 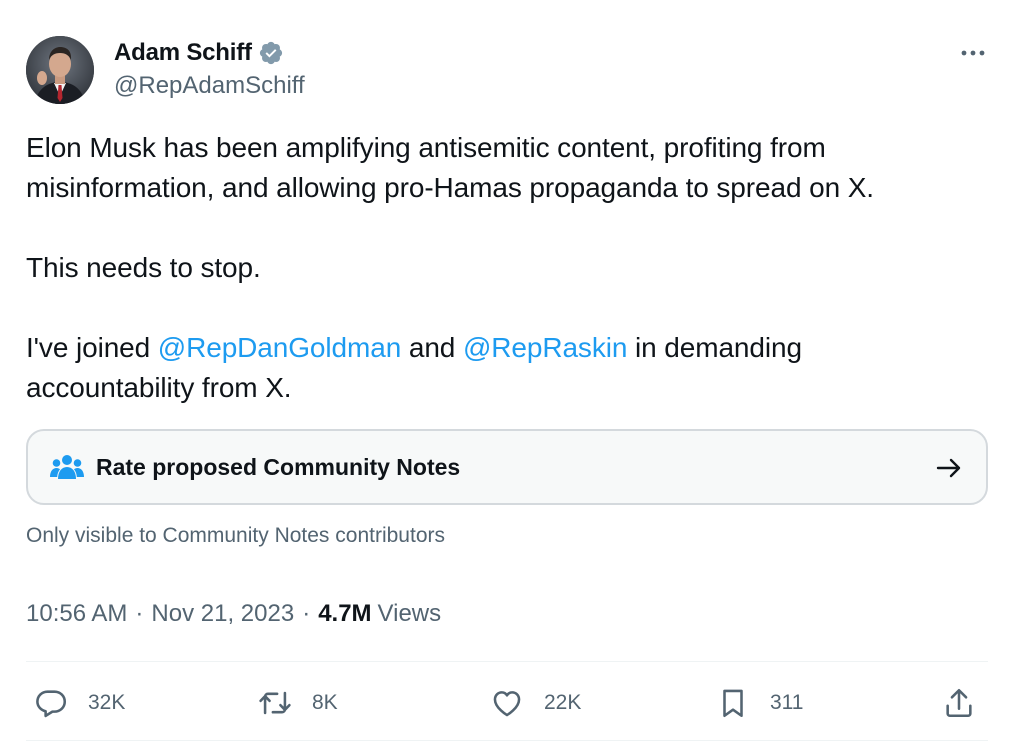 What do you see at coordinates (278, 466) in the screenshot?
I see `rate-community-notes-label: Rate proposed Community Notes` at bounding box center [278, 466].